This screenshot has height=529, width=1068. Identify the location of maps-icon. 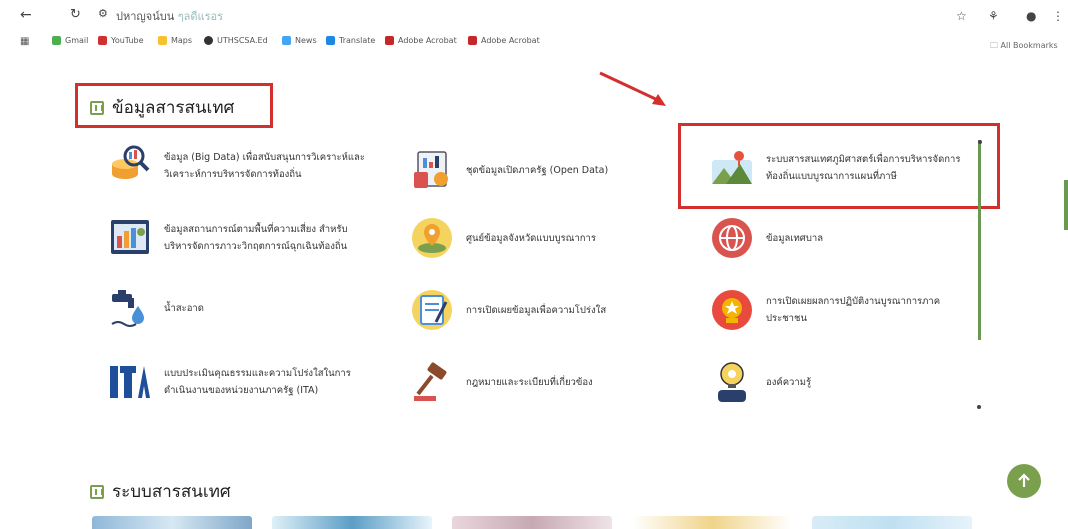
(162, 40).